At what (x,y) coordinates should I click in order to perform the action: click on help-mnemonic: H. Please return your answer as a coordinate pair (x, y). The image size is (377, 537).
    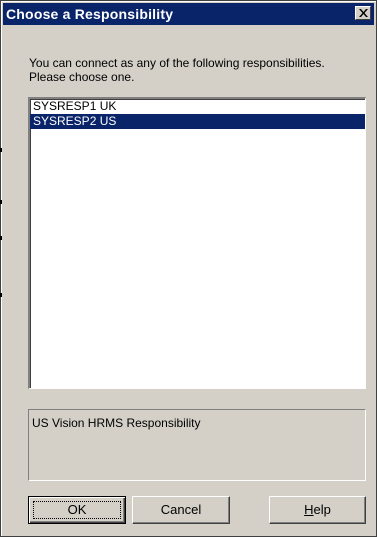
    Looking at the image, I should click on (309, 509).